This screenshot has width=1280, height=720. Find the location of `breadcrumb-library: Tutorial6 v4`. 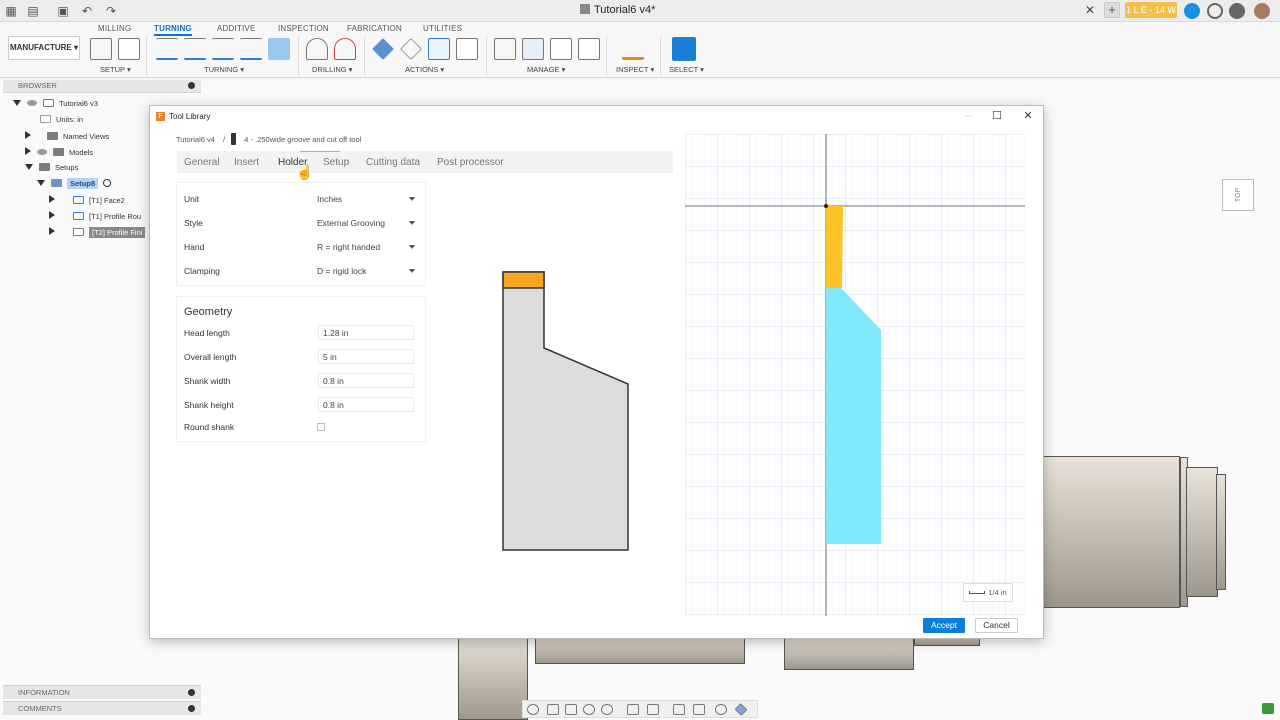

breadcrumb-library: Tutorial6 v4 is located at coordinates (195, 139).